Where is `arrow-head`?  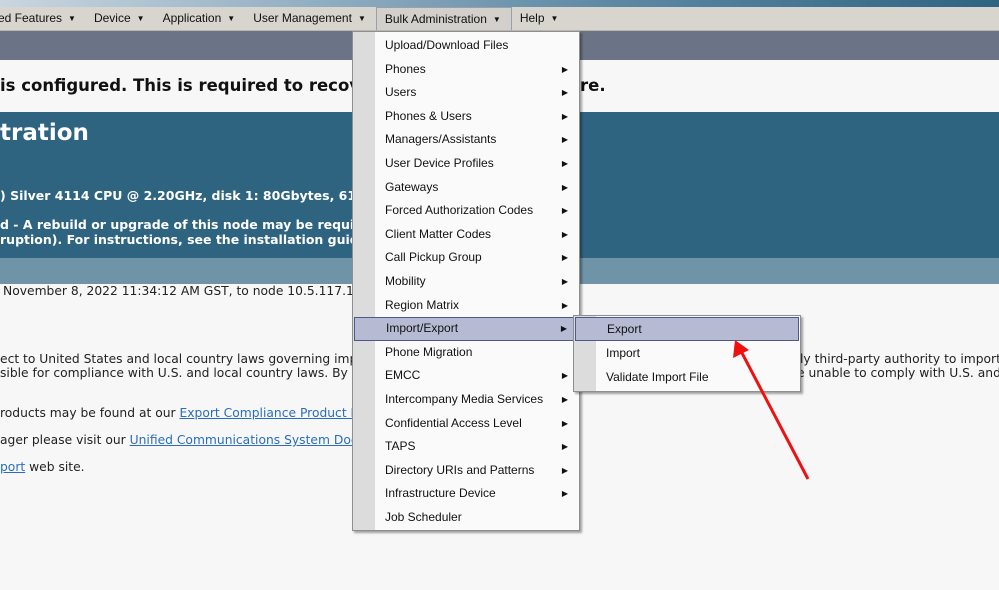
arrow-head is located at coordinates (741, 349).